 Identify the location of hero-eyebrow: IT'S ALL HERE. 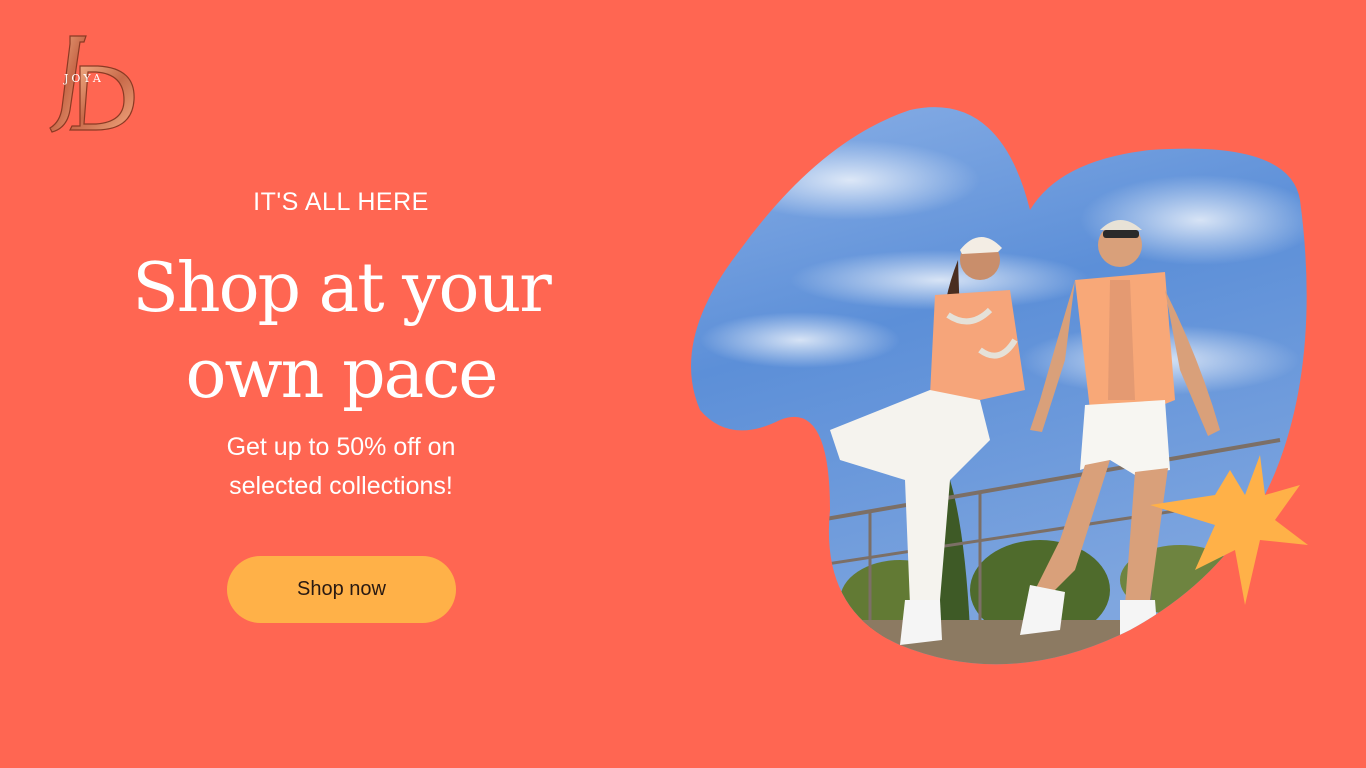
(341, 202).